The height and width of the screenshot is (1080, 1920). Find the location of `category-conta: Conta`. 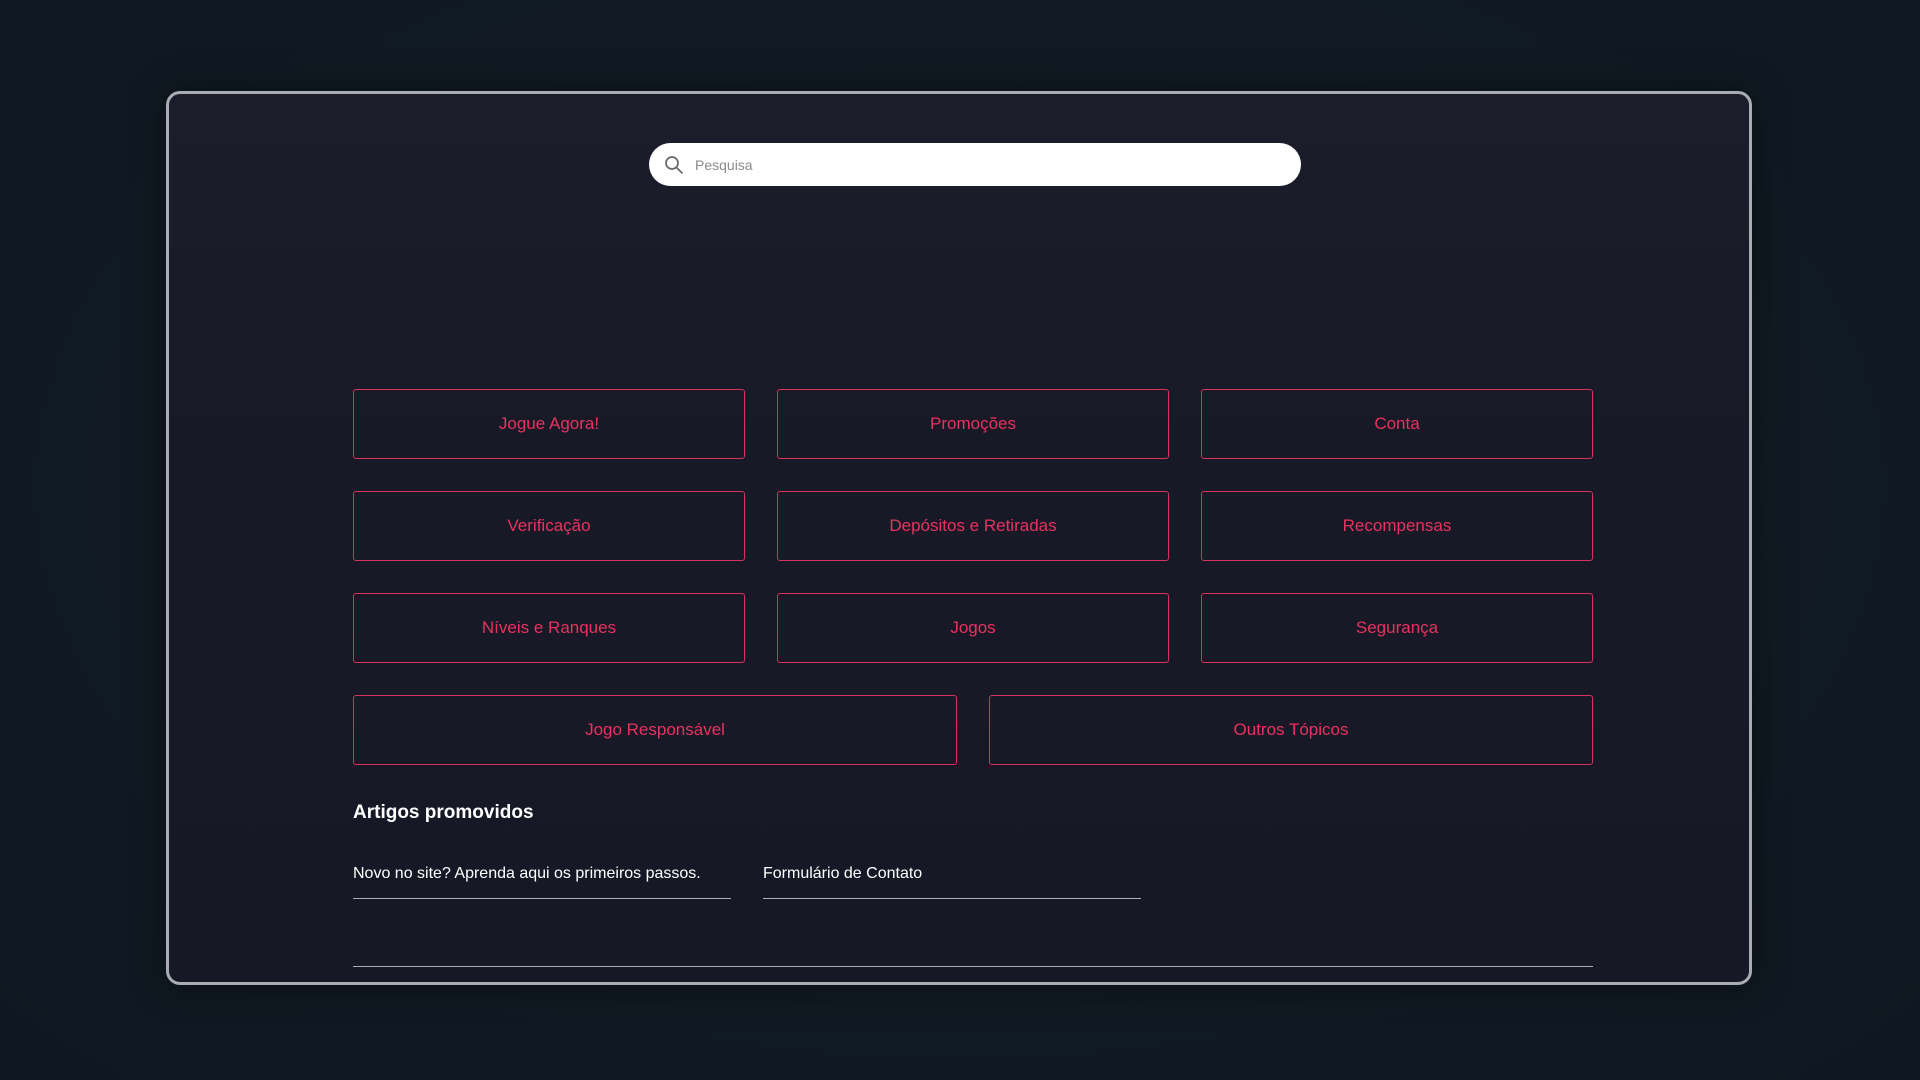

category-conta: Conta is located at coordinates (1397, 424).